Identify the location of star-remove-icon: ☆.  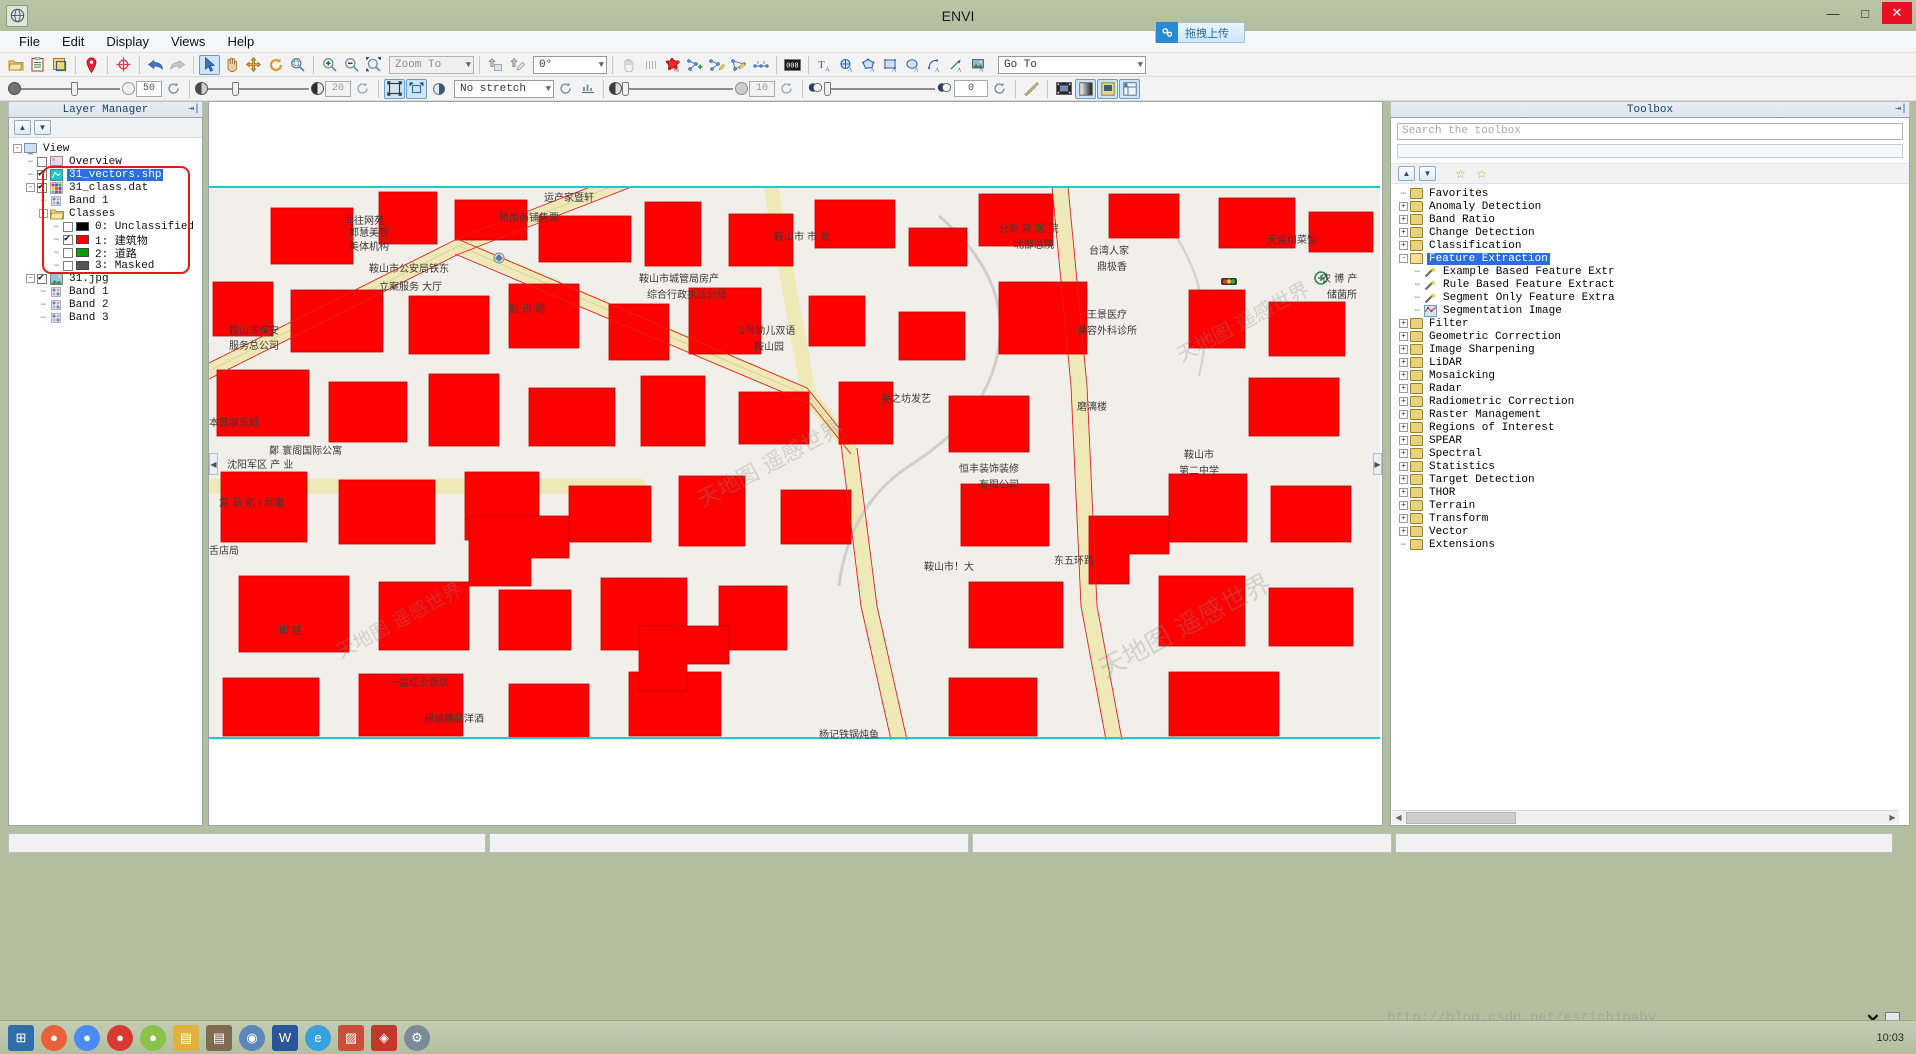
(1481, 173).